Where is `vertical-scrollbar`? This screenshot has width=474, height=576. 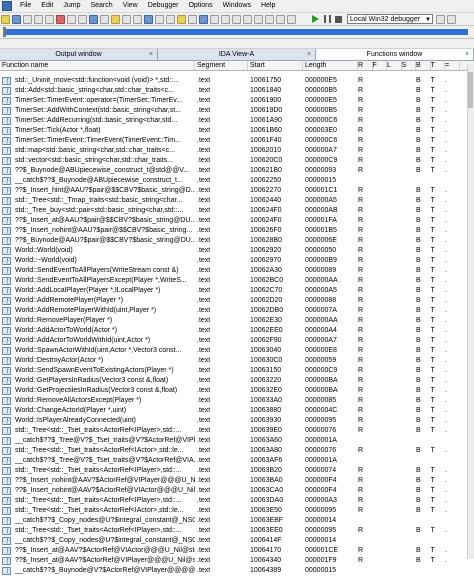
vertical-scrollbar is located at coordinates (470, 311).